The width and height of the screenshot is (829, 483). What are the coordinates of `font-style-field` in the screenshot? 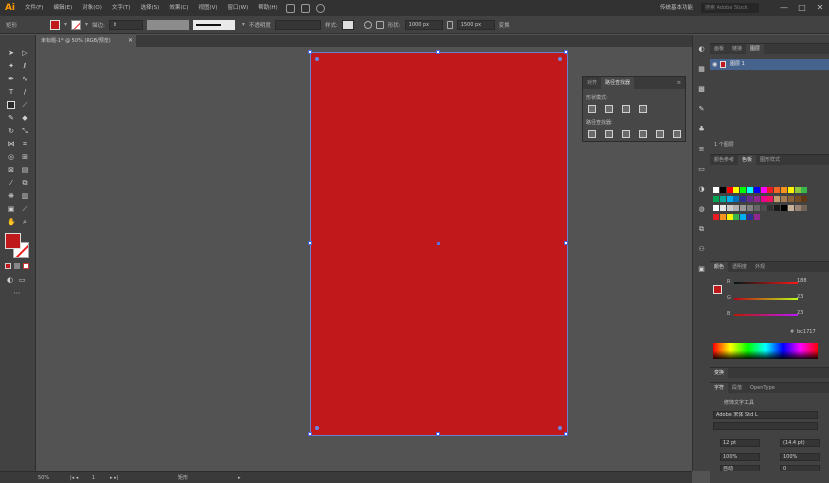 It's located at (765, 426).